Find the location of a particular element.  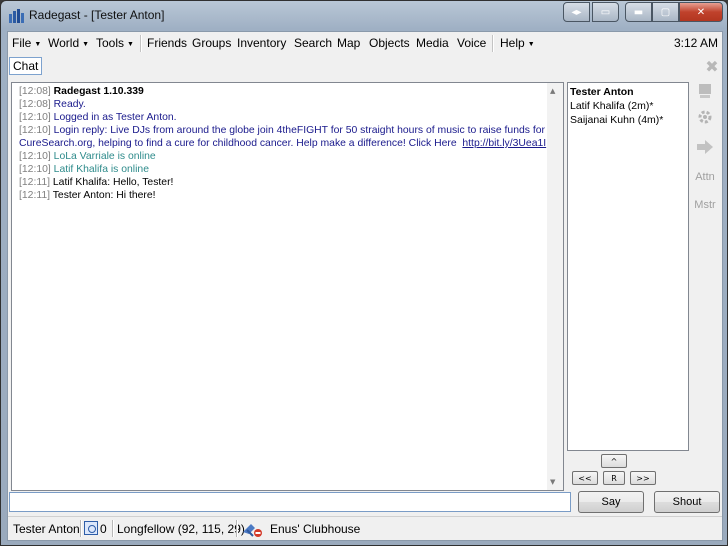

detach-window-icon: ▭ is located at coordinates (605, 12).